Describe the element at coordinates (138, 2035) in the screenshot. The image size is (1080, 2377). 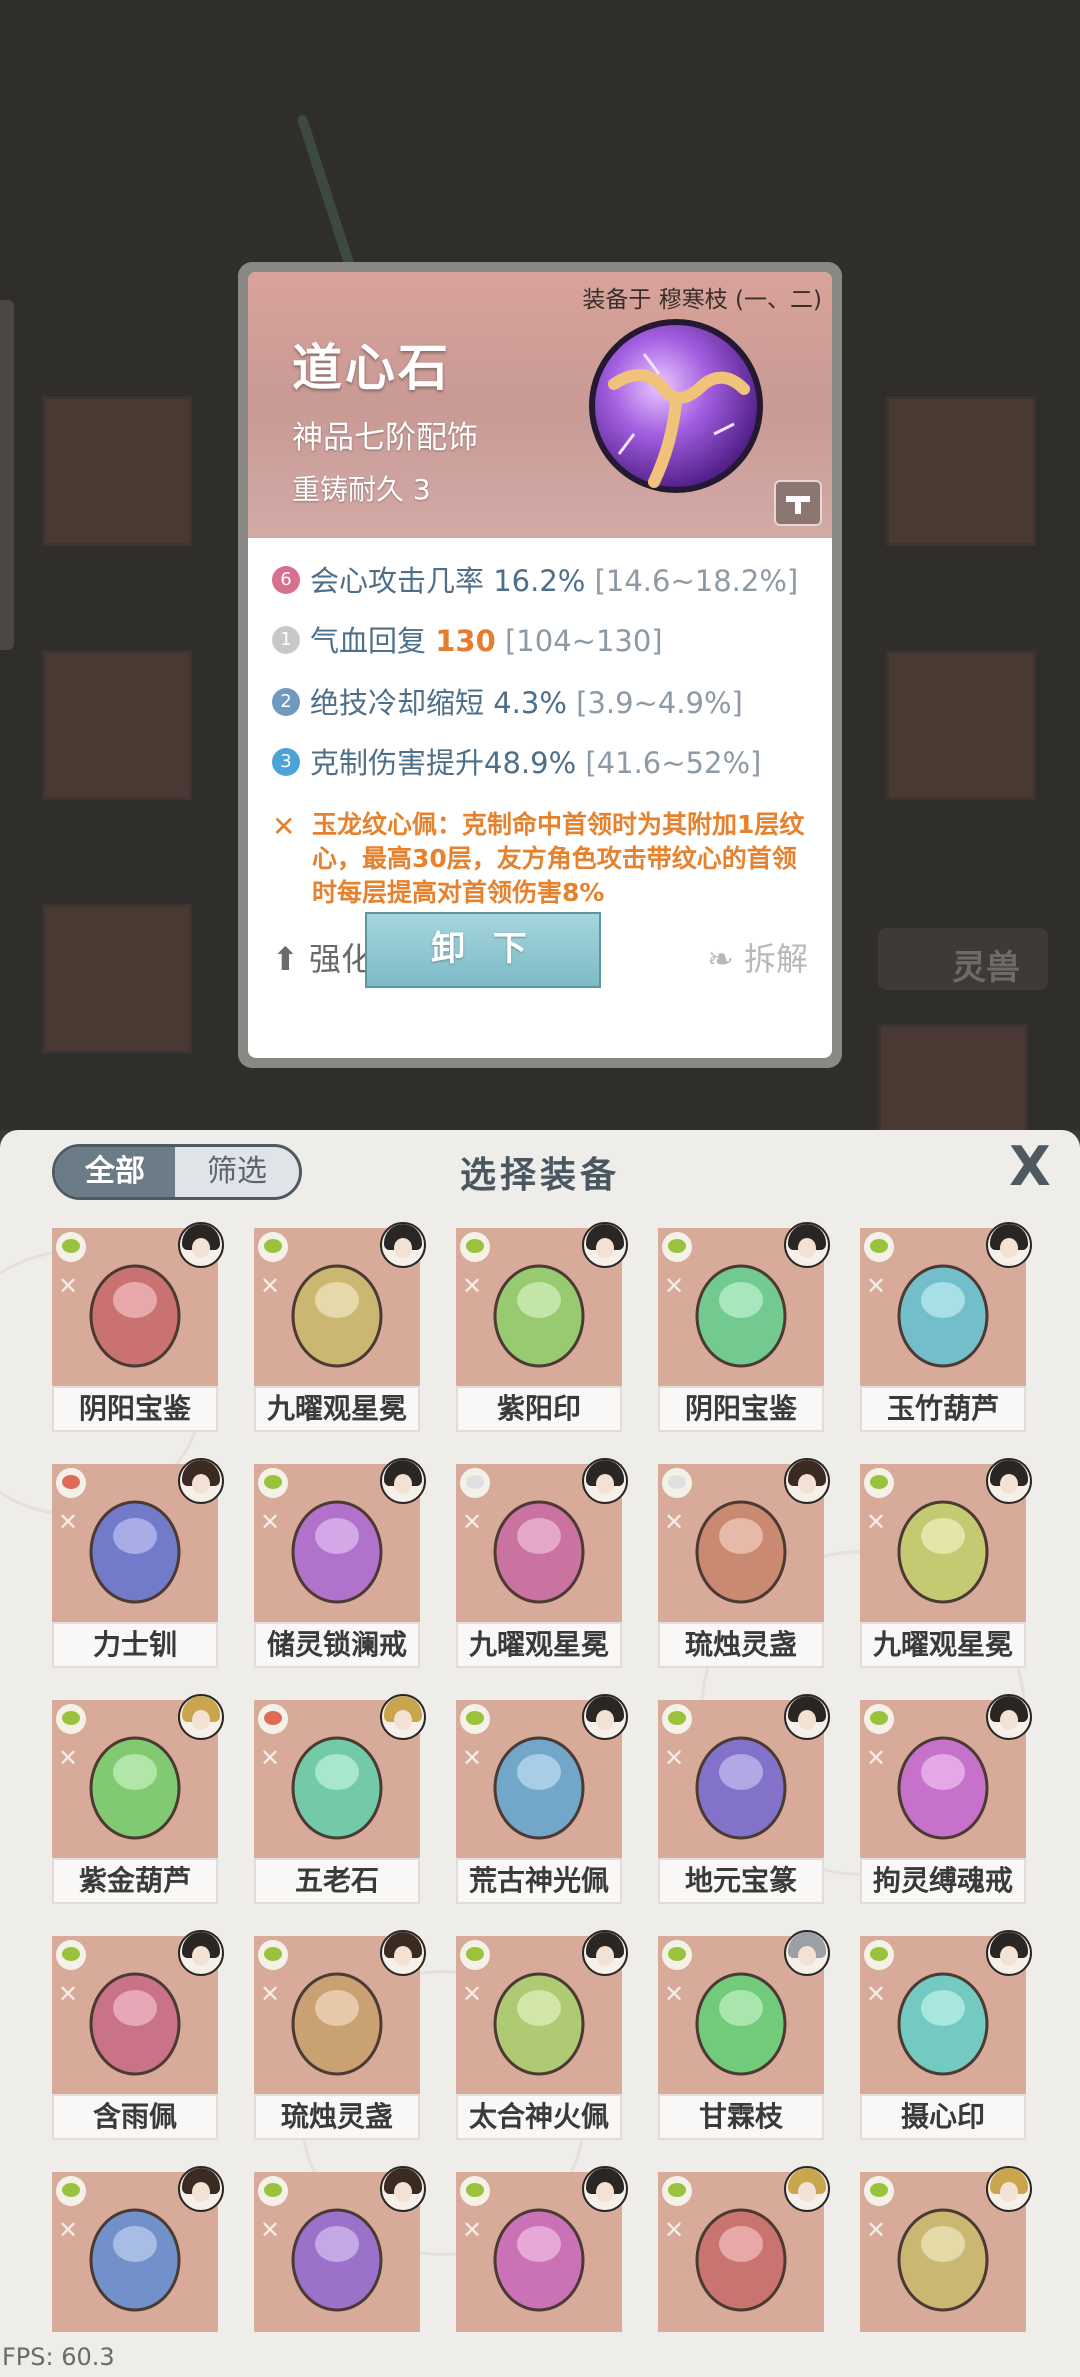
I see `equipment-card: ✕ 含雨佩` at that location.